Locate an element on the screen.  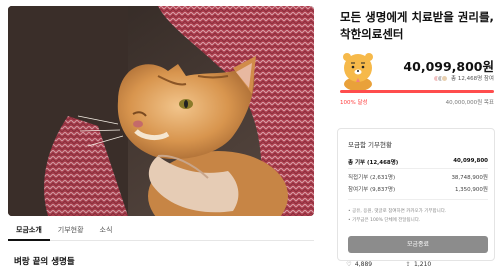
participant-count: 총 12,468명 참여 is located at coordinates (463, 78).